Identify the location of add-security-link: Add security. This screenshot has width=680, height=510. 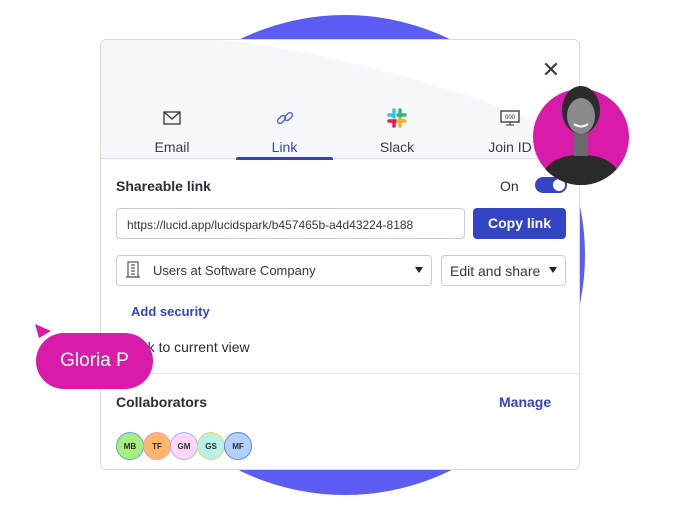
(170, 311).